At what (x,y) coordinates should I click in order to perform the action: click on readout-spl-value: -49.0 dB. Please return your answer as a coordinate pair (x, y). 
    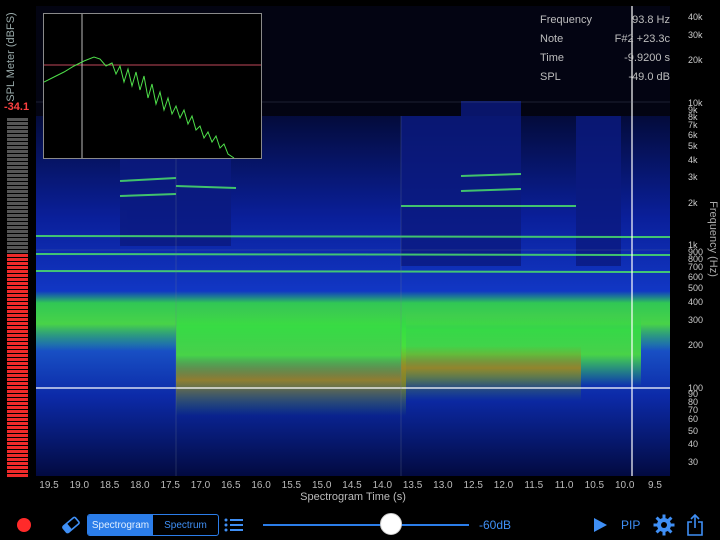
    Looking at the image, I should click on (649, 77).